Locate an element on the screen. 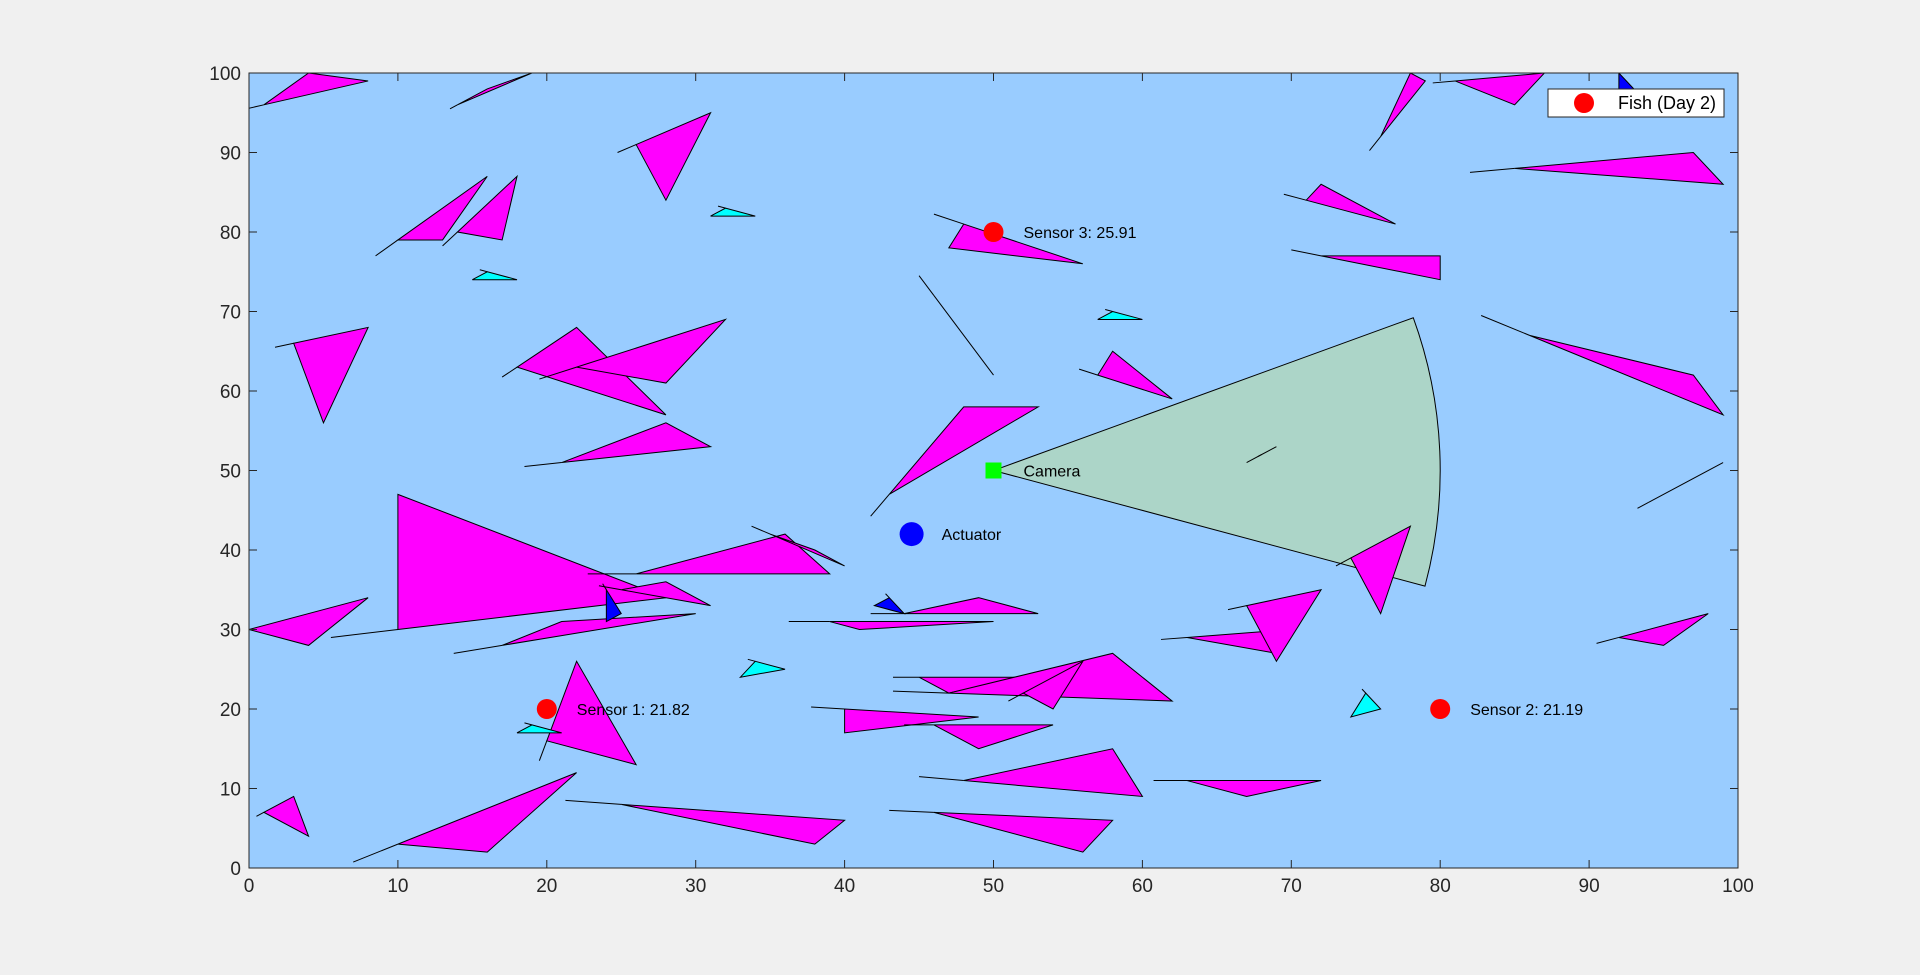  actuator-marker is located at coordinates (911, 534).